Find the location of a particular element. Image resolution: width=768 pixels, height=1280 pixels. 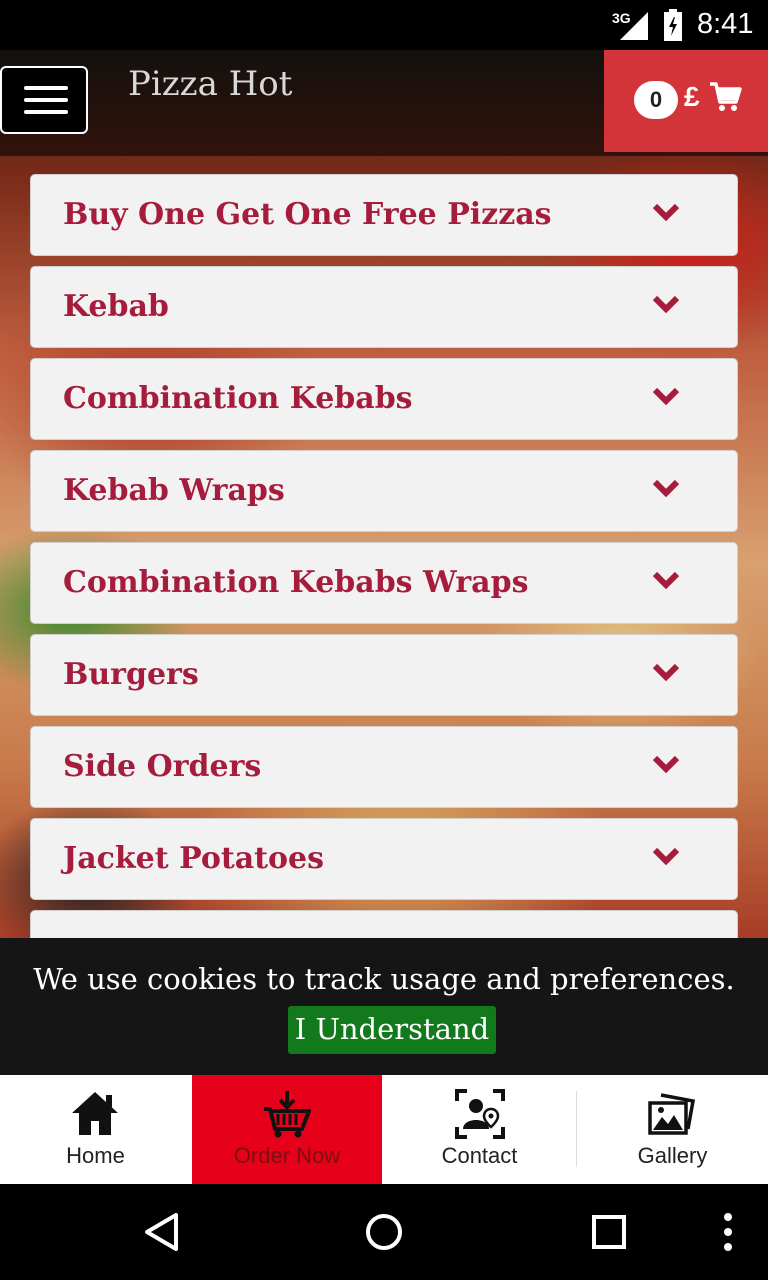

currency-symbol: £ is located at coordinates (692, 96).